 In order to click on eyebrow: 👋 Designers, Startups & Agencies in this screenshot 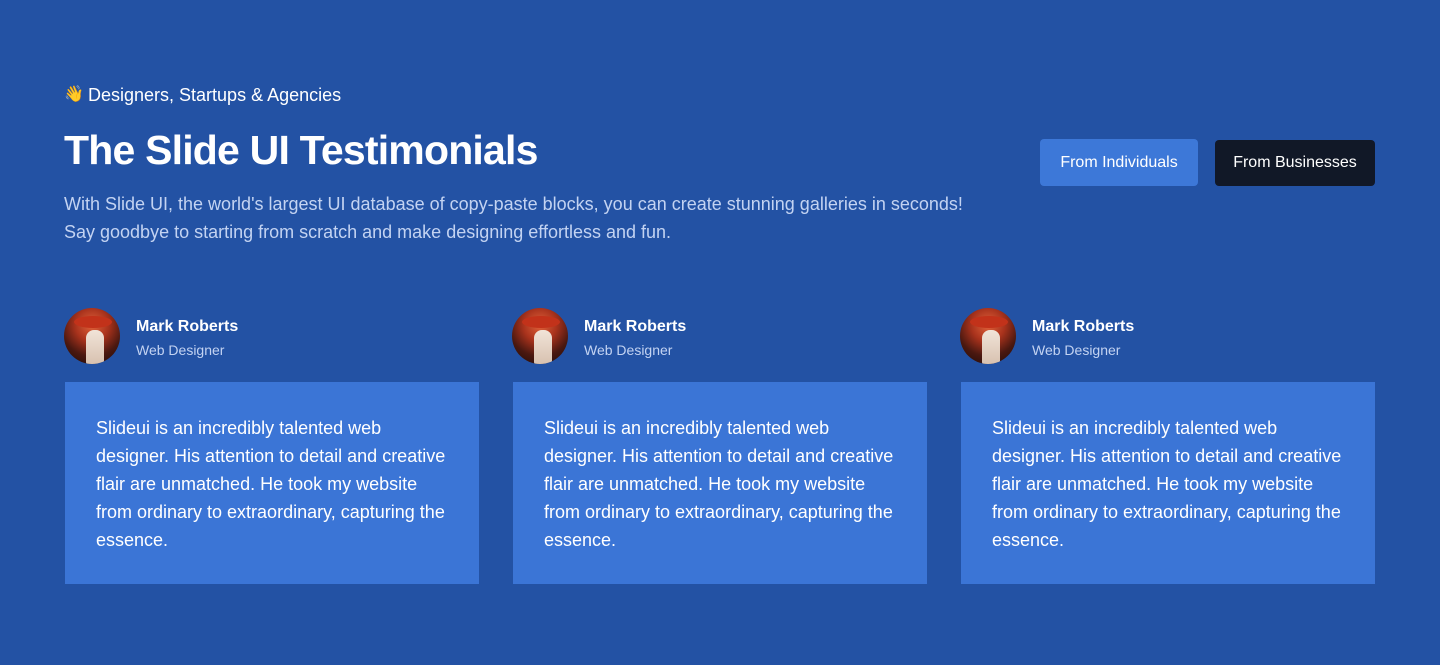, I will do `click(202, 95)`.